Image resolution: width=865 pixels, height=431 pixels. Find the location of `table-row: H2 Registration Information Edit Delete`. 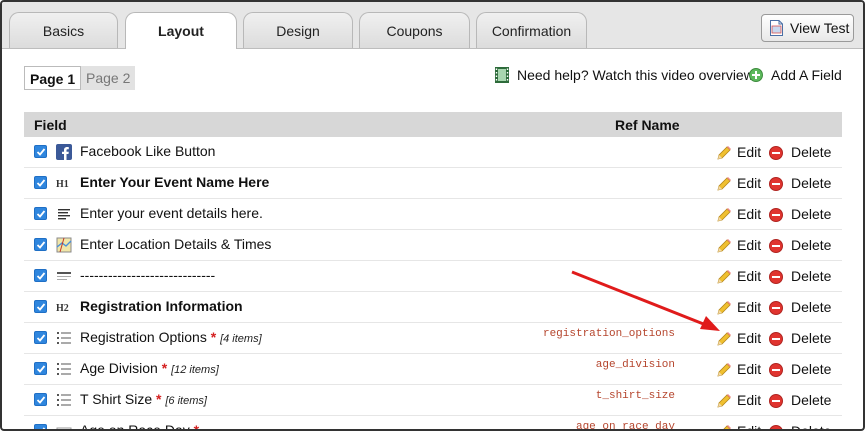

table-row: H2 Registration Information Edit Delete is located at coordinates (433, 307).